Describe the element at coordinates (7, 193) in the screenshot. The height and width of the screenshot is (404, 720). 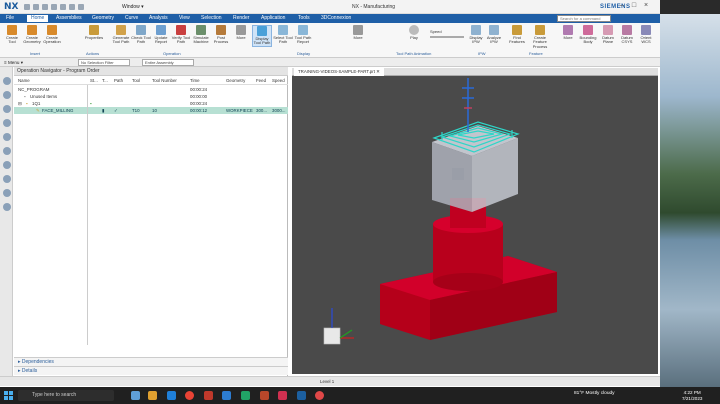
I see `palette-icon` at that location.